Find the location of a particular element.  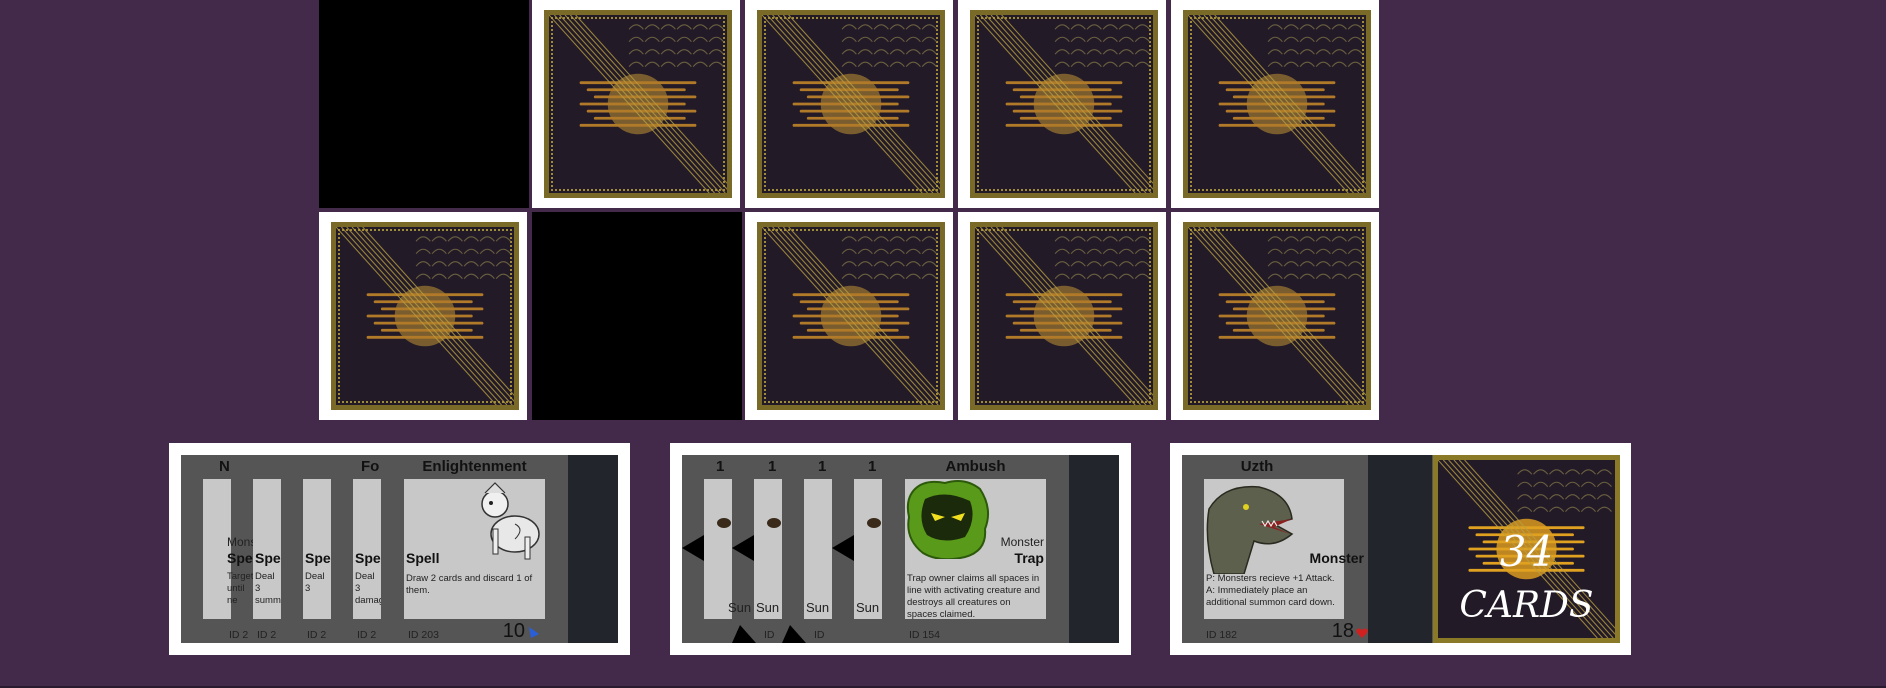

card-value: 10 is located at coordinates (513, 631).